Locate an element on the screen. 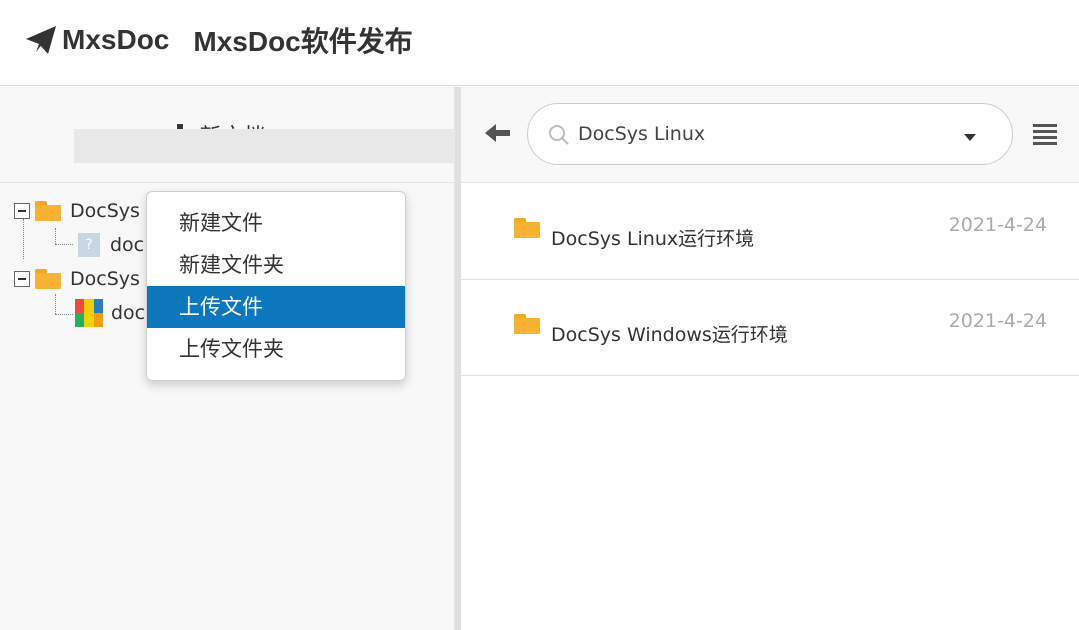 This screenshot has height=630, width=1079. paper-plane-icon is located at coordinates (41, 40).